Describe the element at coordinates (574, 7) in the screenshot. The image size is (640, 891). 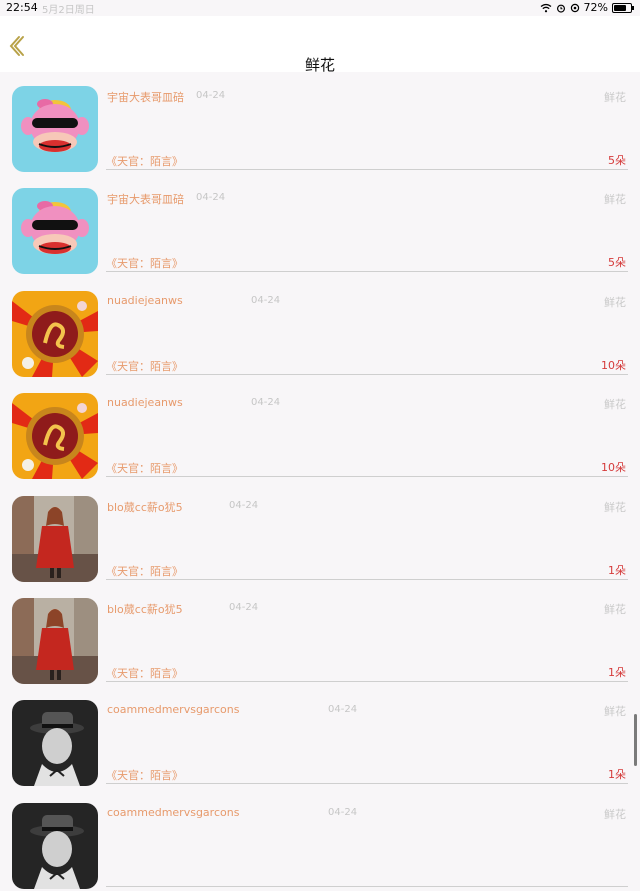
I see `orientation-lock-icon` at that location.